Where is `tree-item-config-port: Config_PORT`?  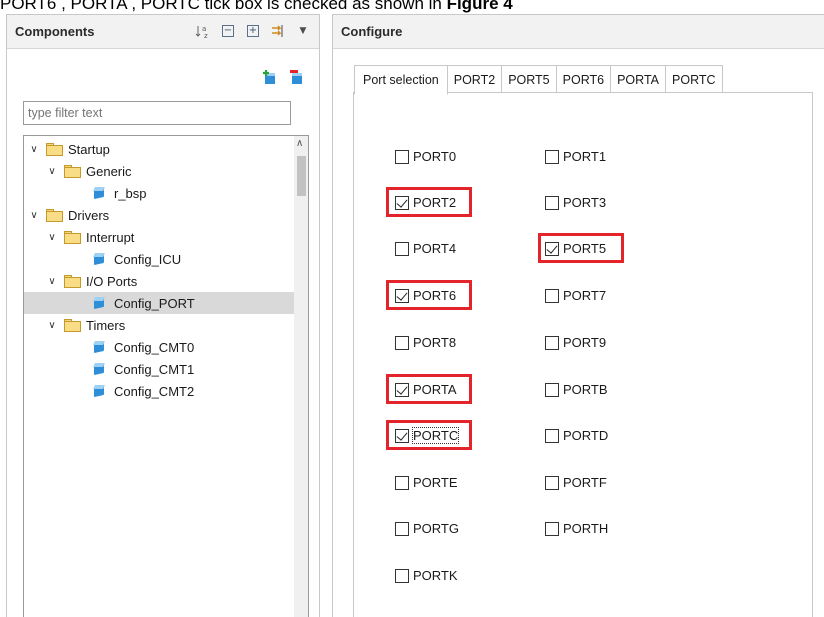
tree-item-config-port: Config_PORT is located at coordinates (159, 303).